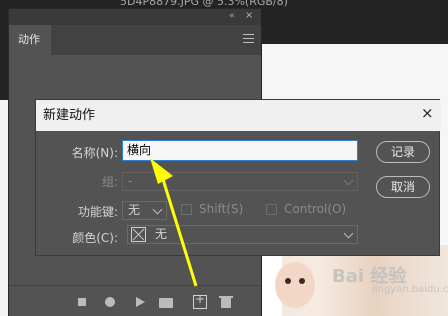 The height and width of the screenshot is (316, 448). What do you see at coordinates (249, 15) in the screenshot?
I see `close-panel-icon: ×` at bounding box center [249, 15].